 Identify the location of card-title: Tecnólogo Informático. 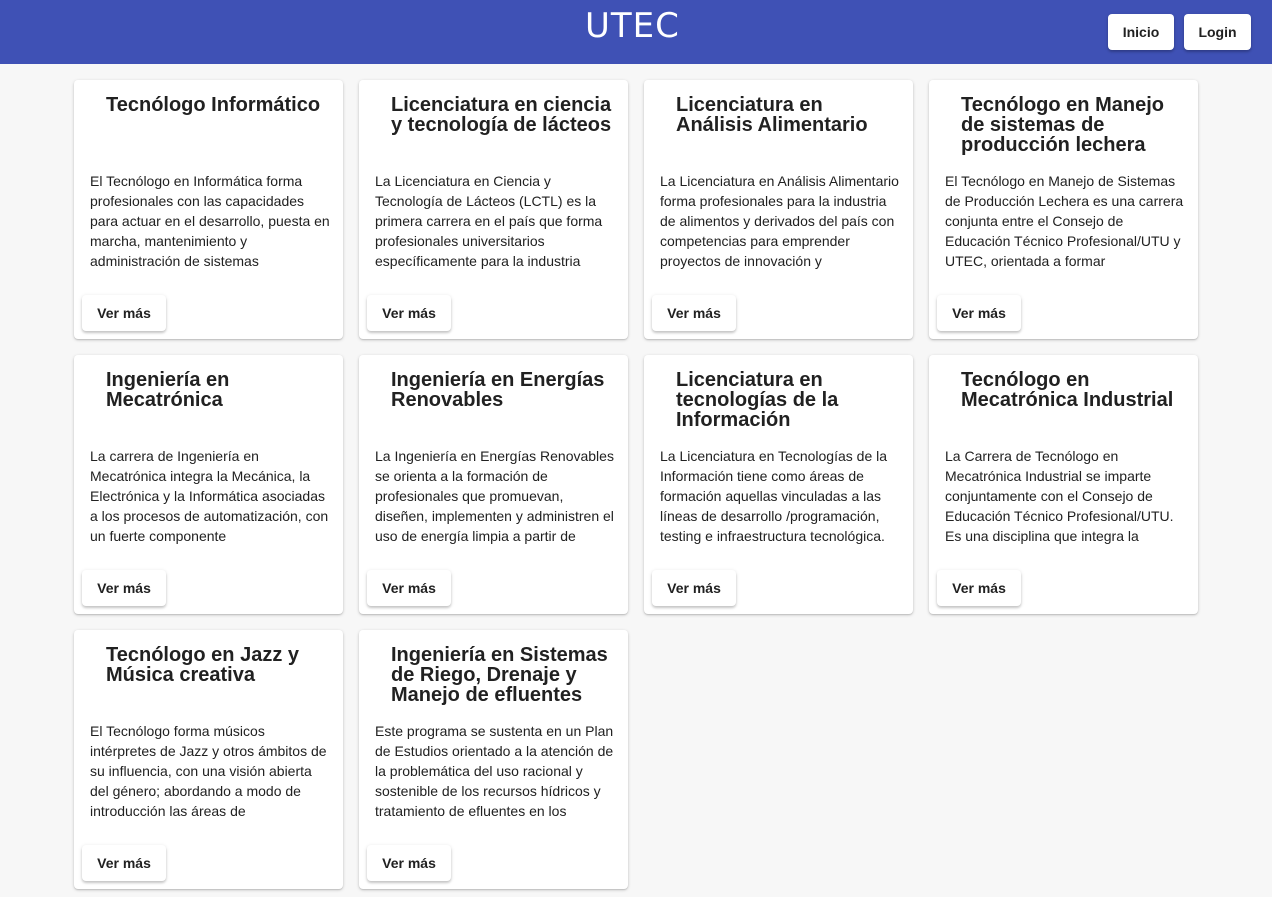
(213, 105).